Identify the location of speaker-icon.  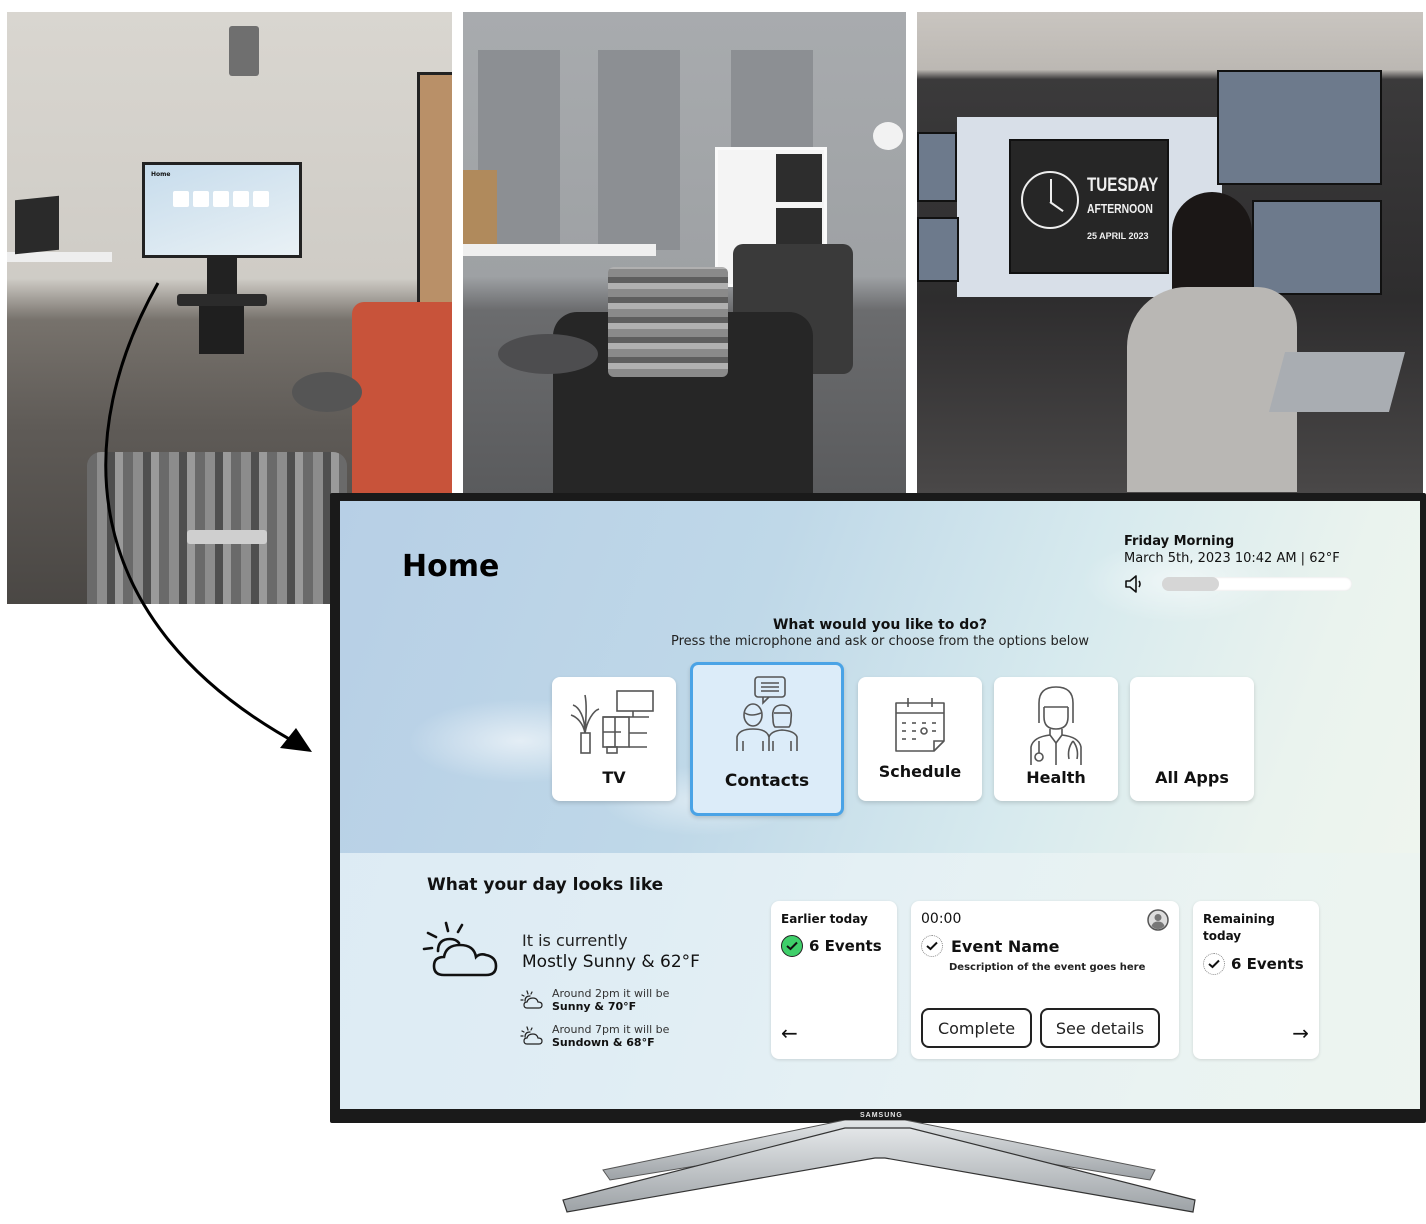
(1135, 584).